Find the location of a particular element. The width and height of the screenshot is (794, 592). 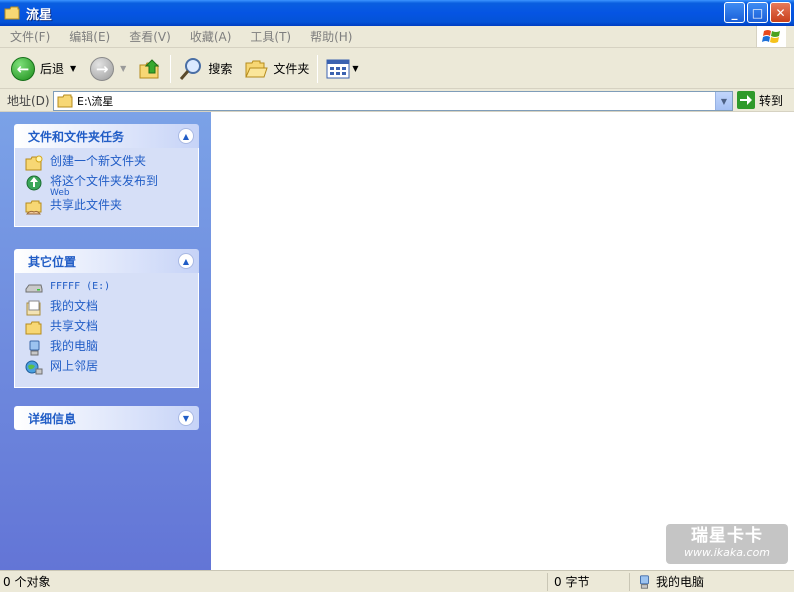

publish-web-icon is located at coordinates (34, 183).